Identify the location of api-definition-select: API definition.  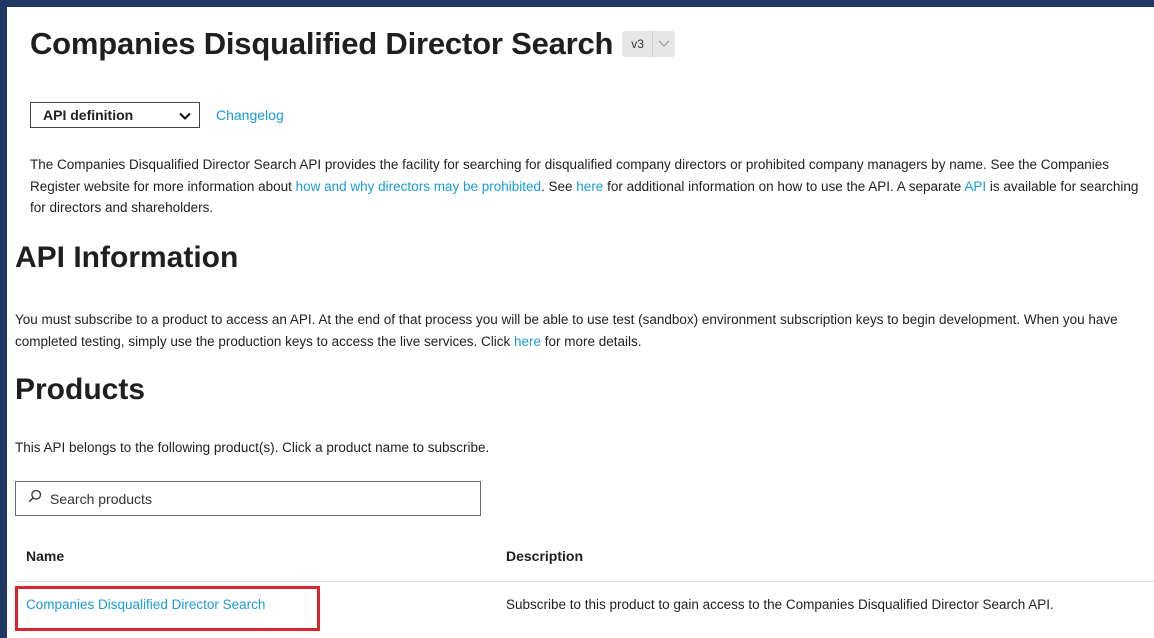
(115, 115).